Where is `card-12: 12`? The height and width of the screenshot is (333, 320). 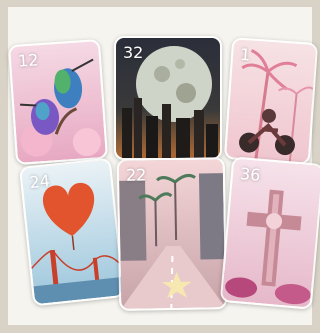 card-12: 12 is located at coordinates (58, 102).